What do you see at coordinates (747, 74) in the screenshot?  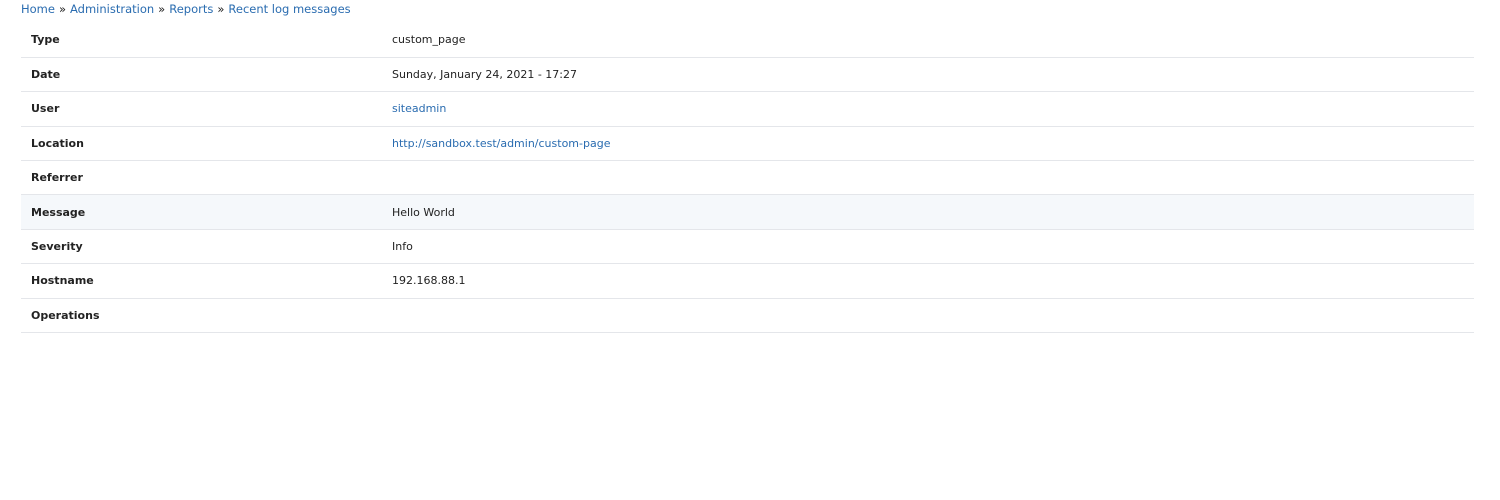 I see `details-row-date: Date Sunday, January 24, 2021 - 17:27` at bounding box center [747, 74].